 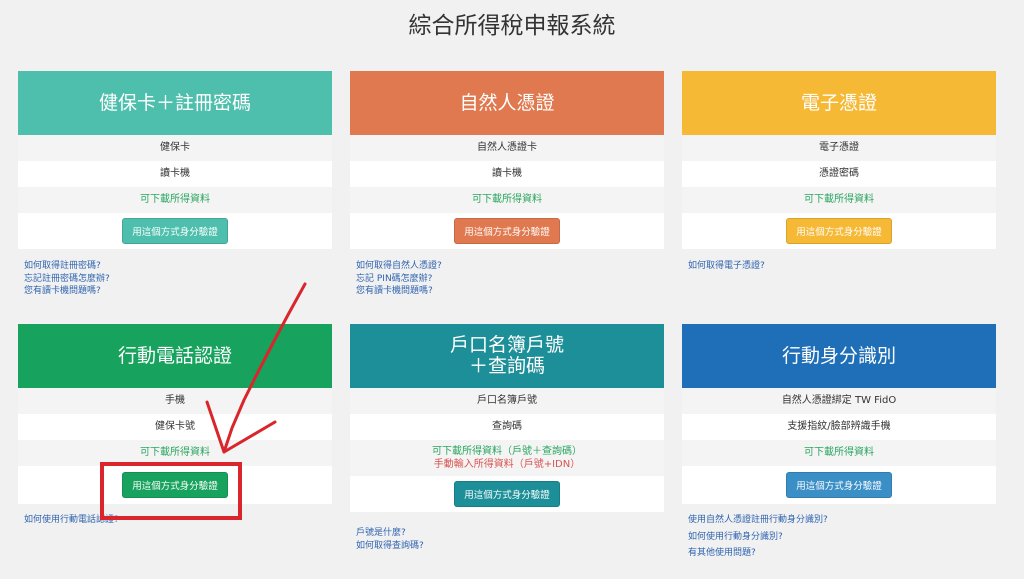 I want to click on card-title: 健保卡＋註冊密碼, so click(x=174, y=102).